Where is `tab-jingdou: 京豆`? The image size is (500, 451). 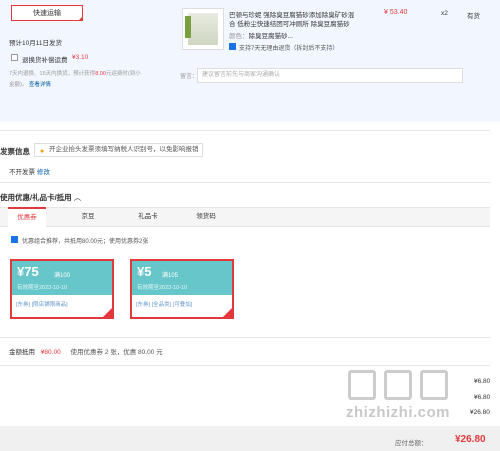
tab-jingdou: 京豆 is located at coordinates (88, 217).